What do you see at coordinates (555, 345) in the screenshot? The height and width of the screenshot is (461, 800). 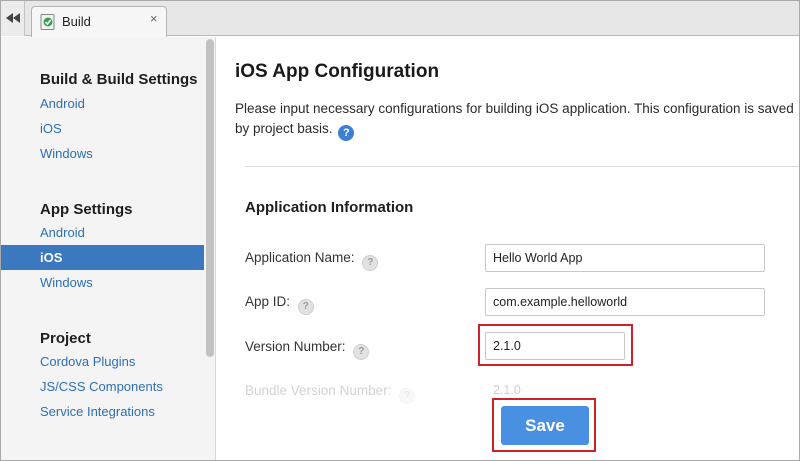 I see `version-highlight-box` at bounding box center [555, 345].